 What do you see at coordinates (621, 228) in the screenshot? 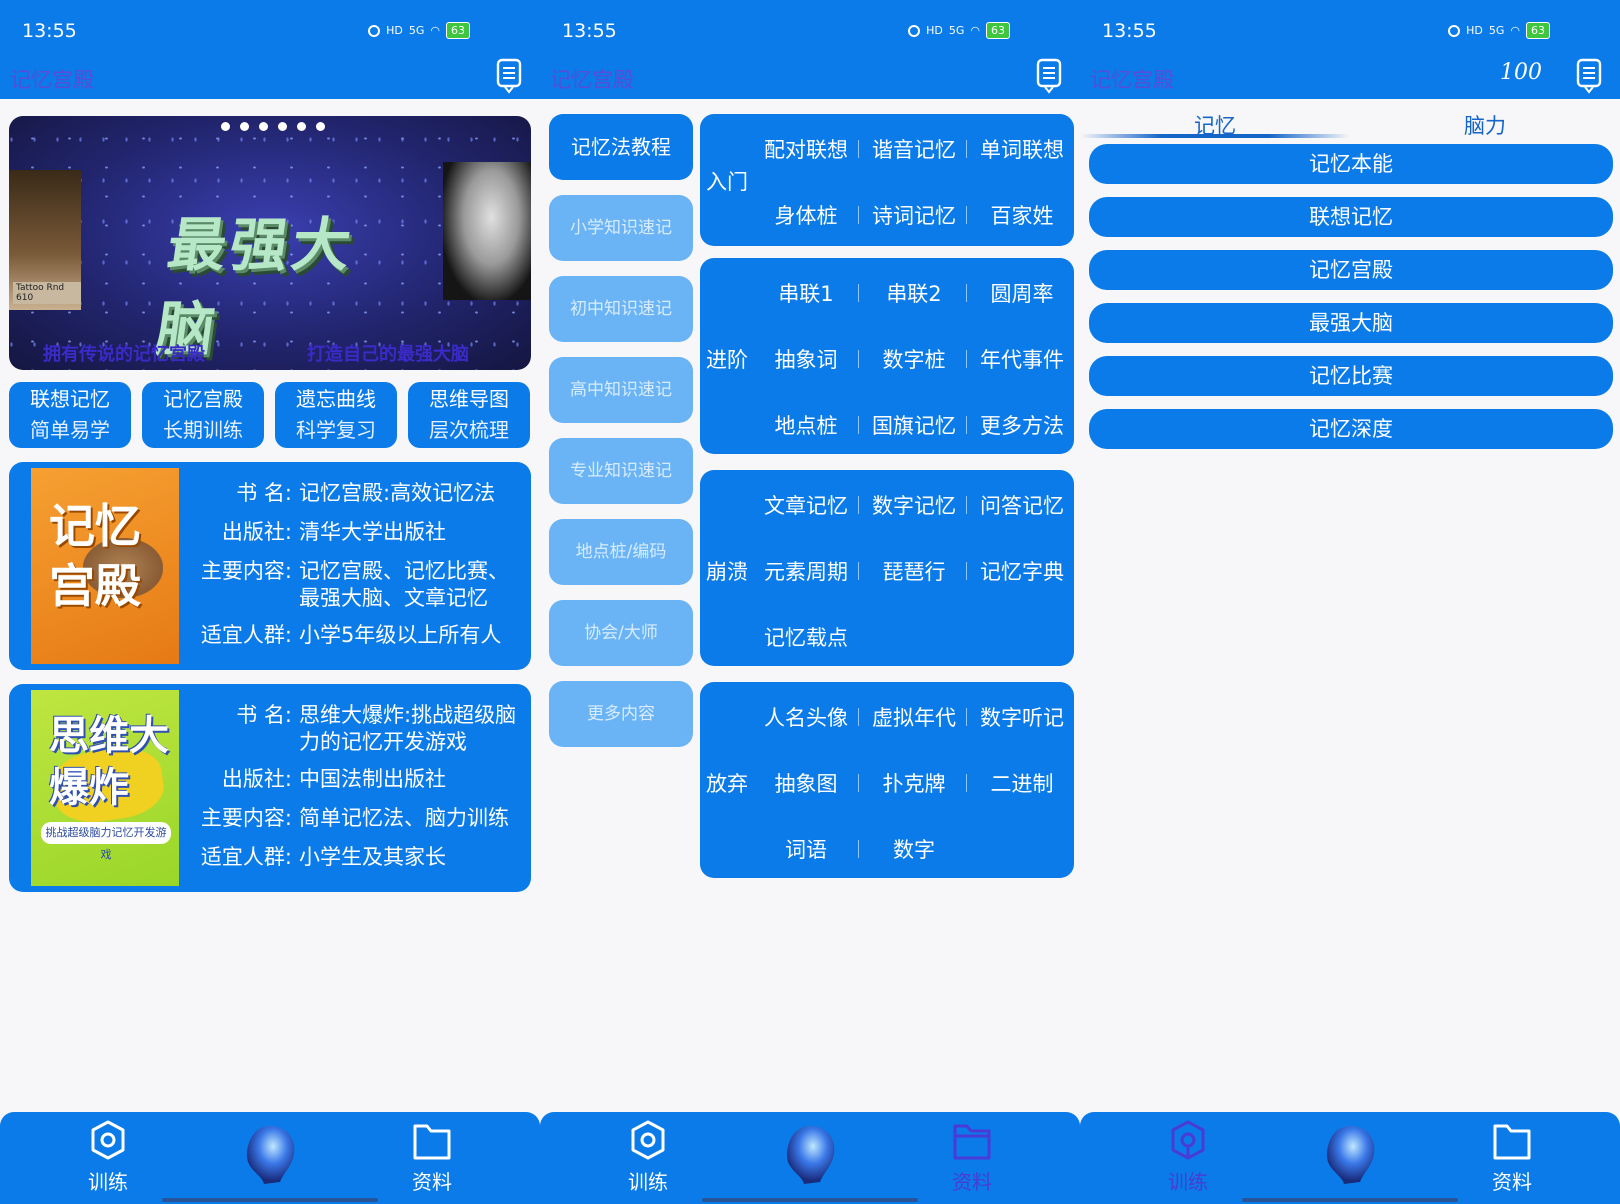
I see `side-menu-primary: 小学知识速记` at bounding box center [621, 228].